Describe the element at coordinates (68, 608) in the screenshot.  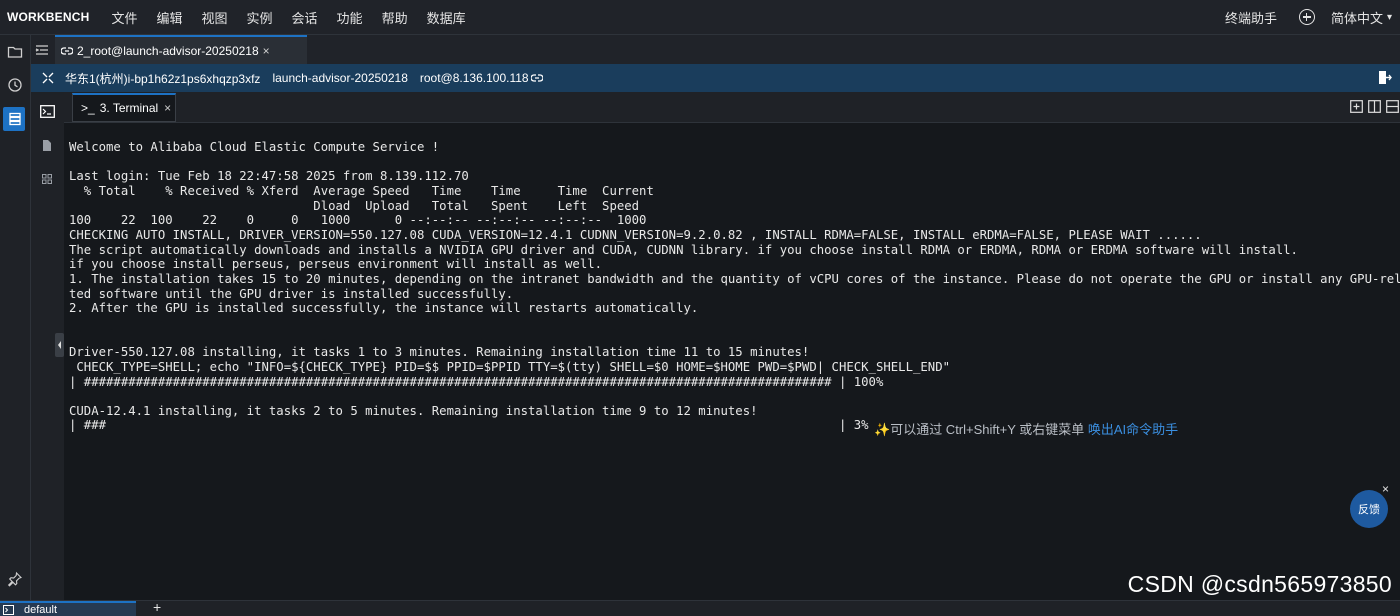
I see `bottom-tab-default: default` at that location.